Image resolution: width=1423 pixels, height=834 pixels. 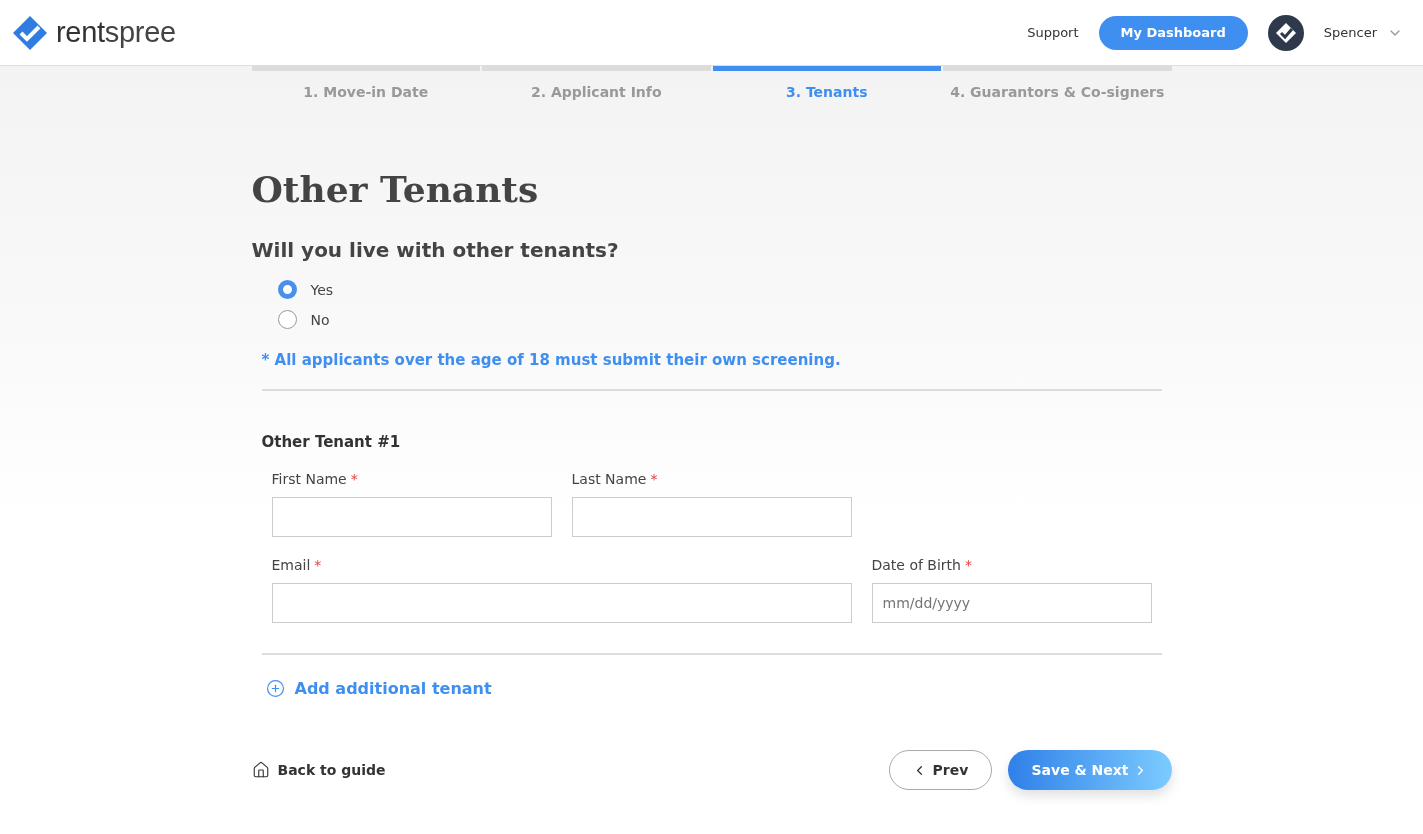 What do you see at coordinates (322, 289) in the screenshot?
I see `option-label: Yes` at bounding box center [322, 289].